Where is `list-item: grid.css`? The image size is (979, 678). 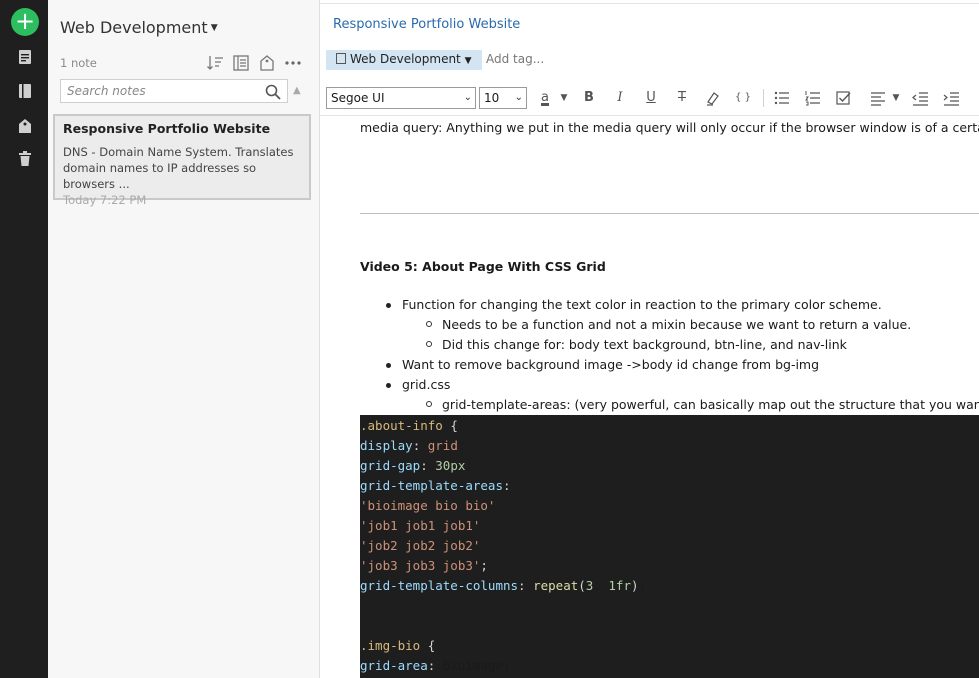
list-item: grid.css is located at coordinates (426, 384).